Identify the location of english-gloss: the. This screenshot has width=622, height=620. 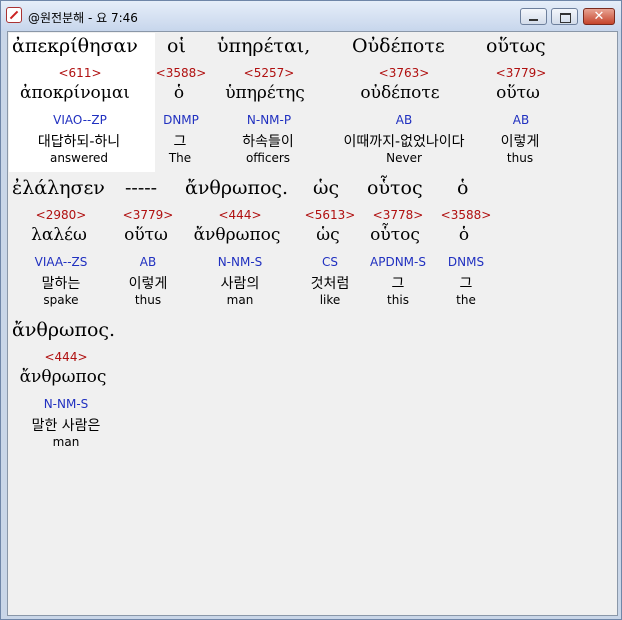
(466, 300).